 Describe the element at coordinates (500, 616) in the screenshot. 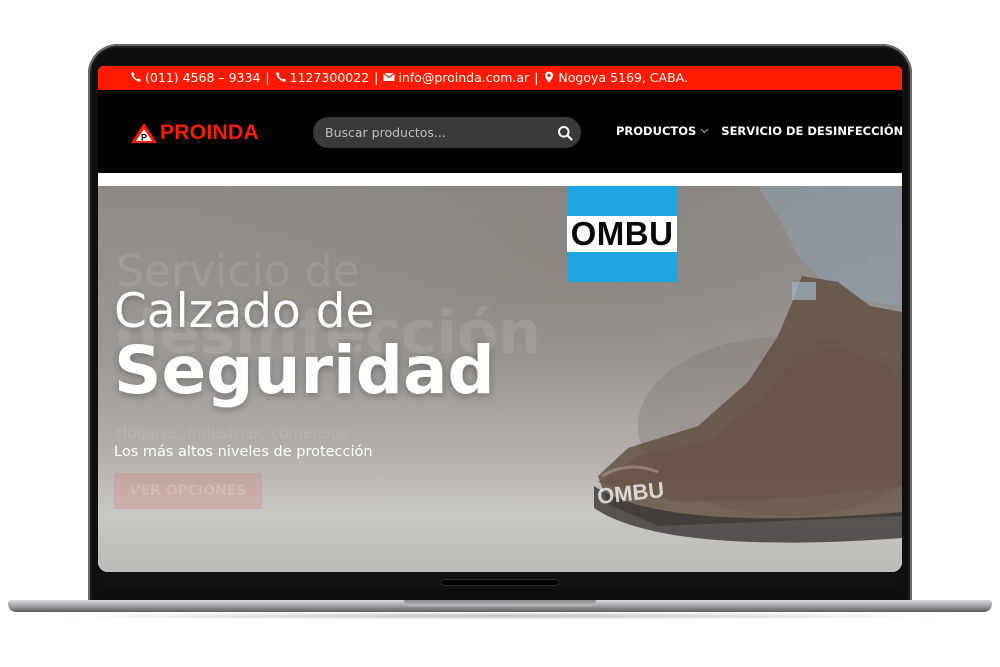

I see `laptop-shadow` at that location.